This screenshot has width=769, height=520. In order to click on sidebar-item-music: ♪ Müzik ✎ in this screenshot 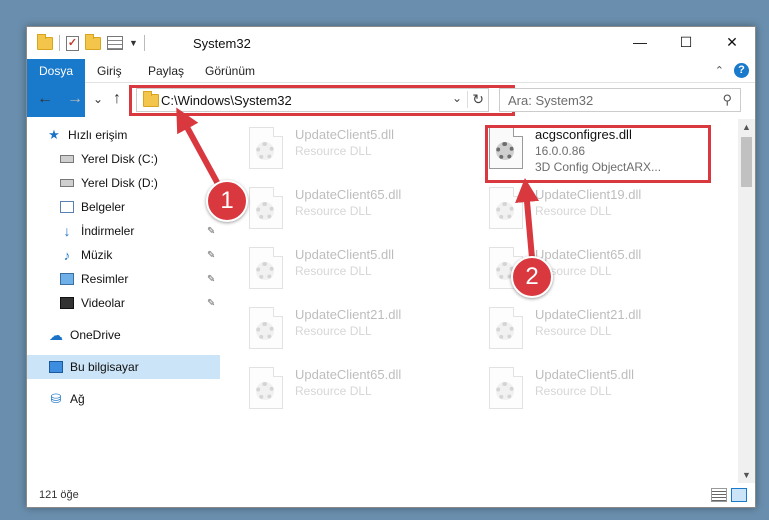, I will do `click(123, 255)`.